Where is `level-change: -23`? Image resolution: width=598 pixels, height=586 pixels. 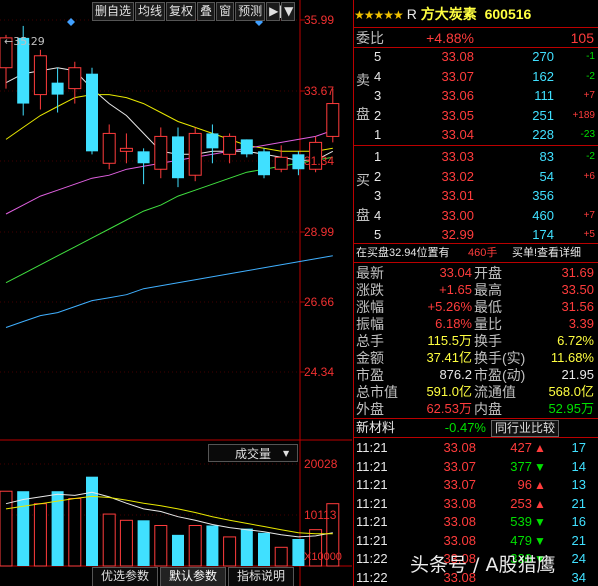
level-change: -23 is located at coordinates (587, 134).